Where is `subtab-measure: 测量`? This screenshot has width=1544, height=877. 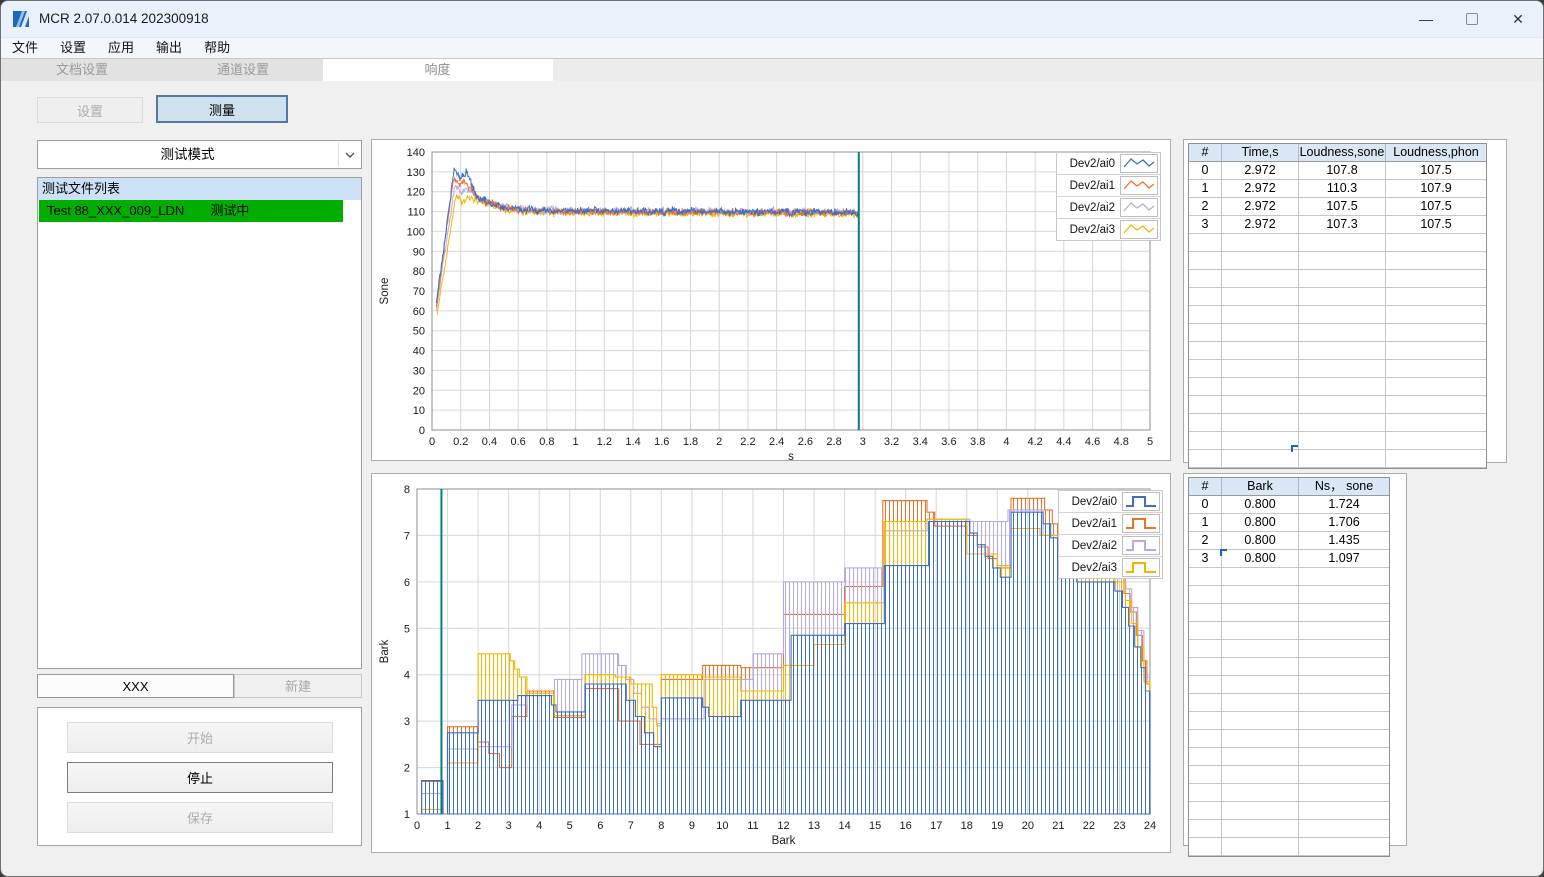
subtab-measure: 测量 is located at coordinates (222, 109).